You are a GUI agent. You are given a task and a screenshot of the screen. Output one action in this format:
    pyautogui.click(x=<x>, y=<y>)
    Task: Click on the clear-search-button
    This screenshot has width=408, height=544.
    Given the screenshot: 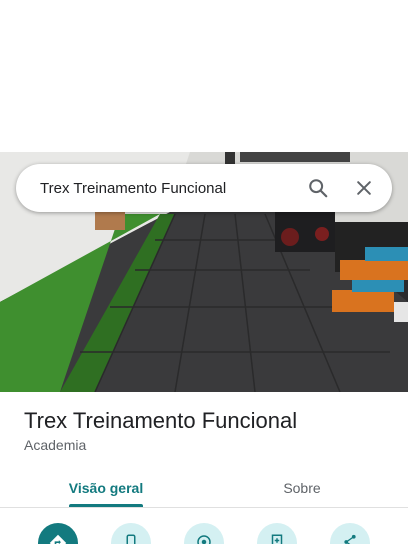 What is the action you would take?
    pyautogui.click(x=364, y=188)
    